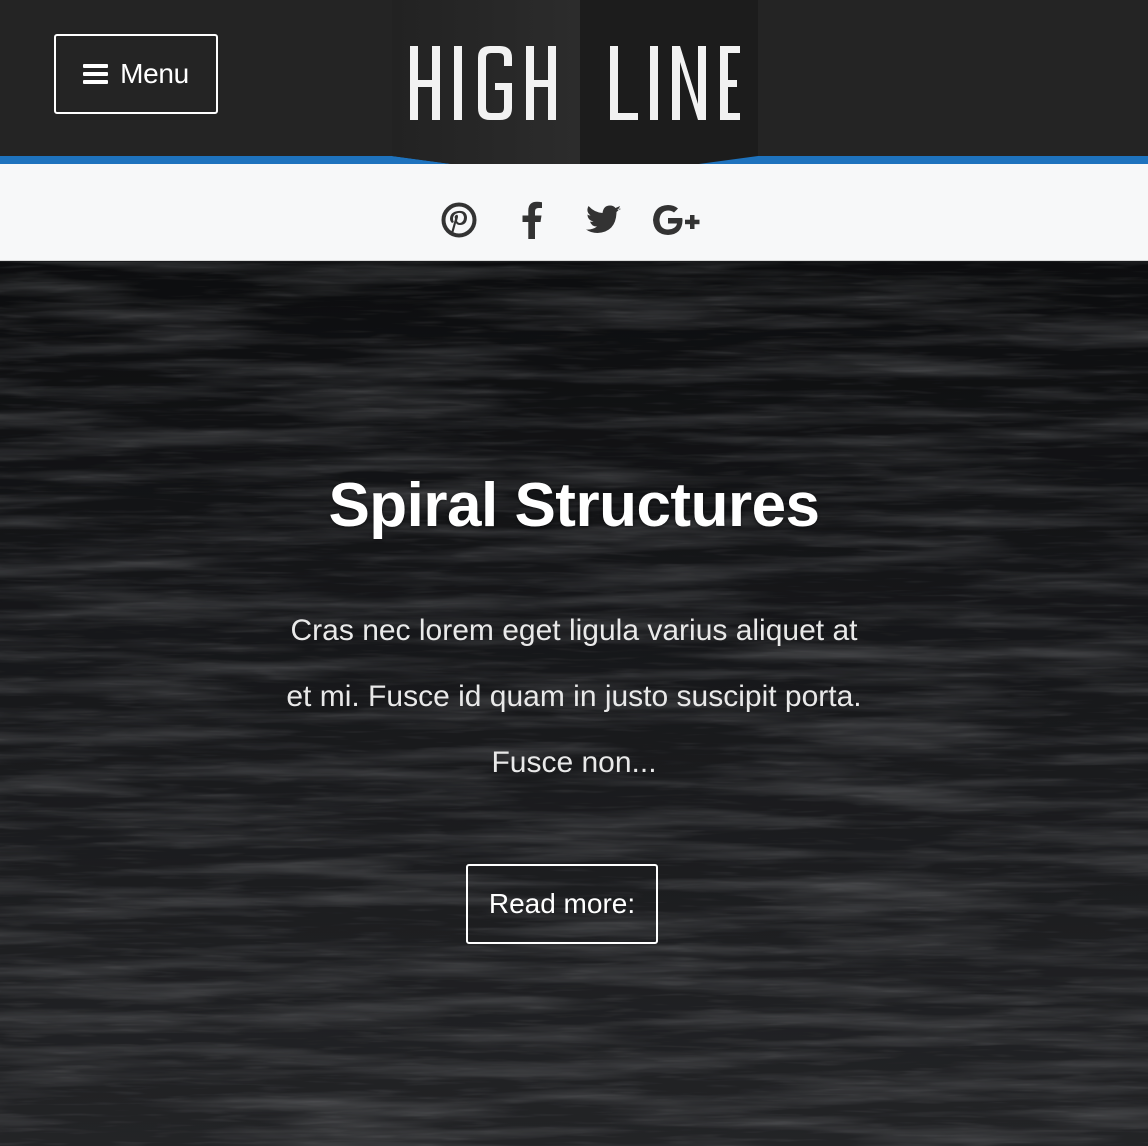  What do you see at coordinates (574, 212) in the screenshot?
I see `social-bar` at bounding box center [574, 212].